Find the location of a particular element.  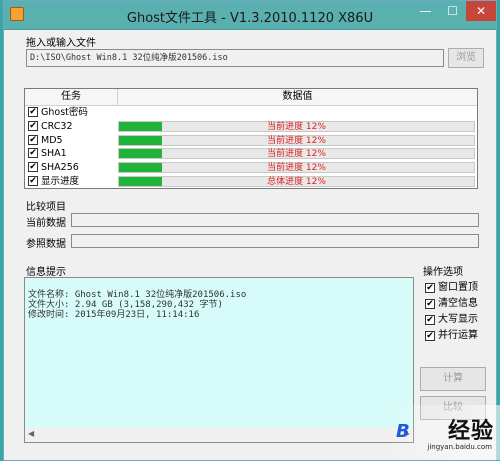

task-row: ✔ SHA1 当前进度 12% is located at coordinates (251, 153).